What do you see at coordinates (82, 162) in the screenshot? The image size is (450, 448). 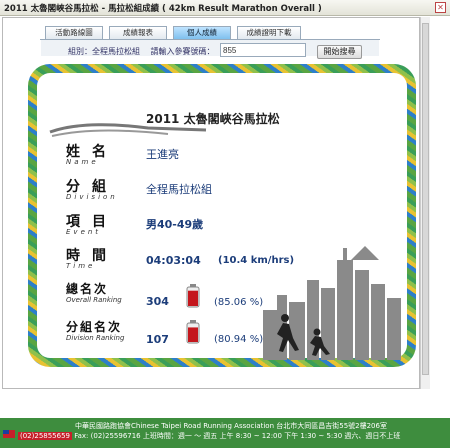 I see `name-sublabel: Name` at bounding box center [82, 162].